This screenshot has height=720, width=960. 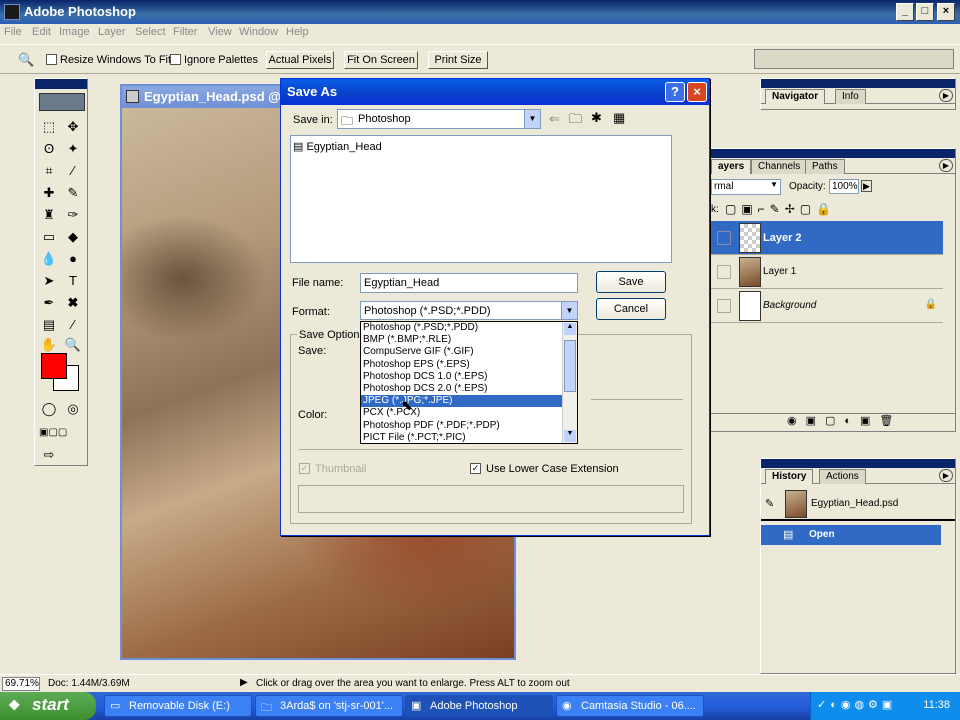 What do you see at coordinates (185, 32) in the screenshot?
I see `menu-filter: Filter` at bounding box center [185, 32].